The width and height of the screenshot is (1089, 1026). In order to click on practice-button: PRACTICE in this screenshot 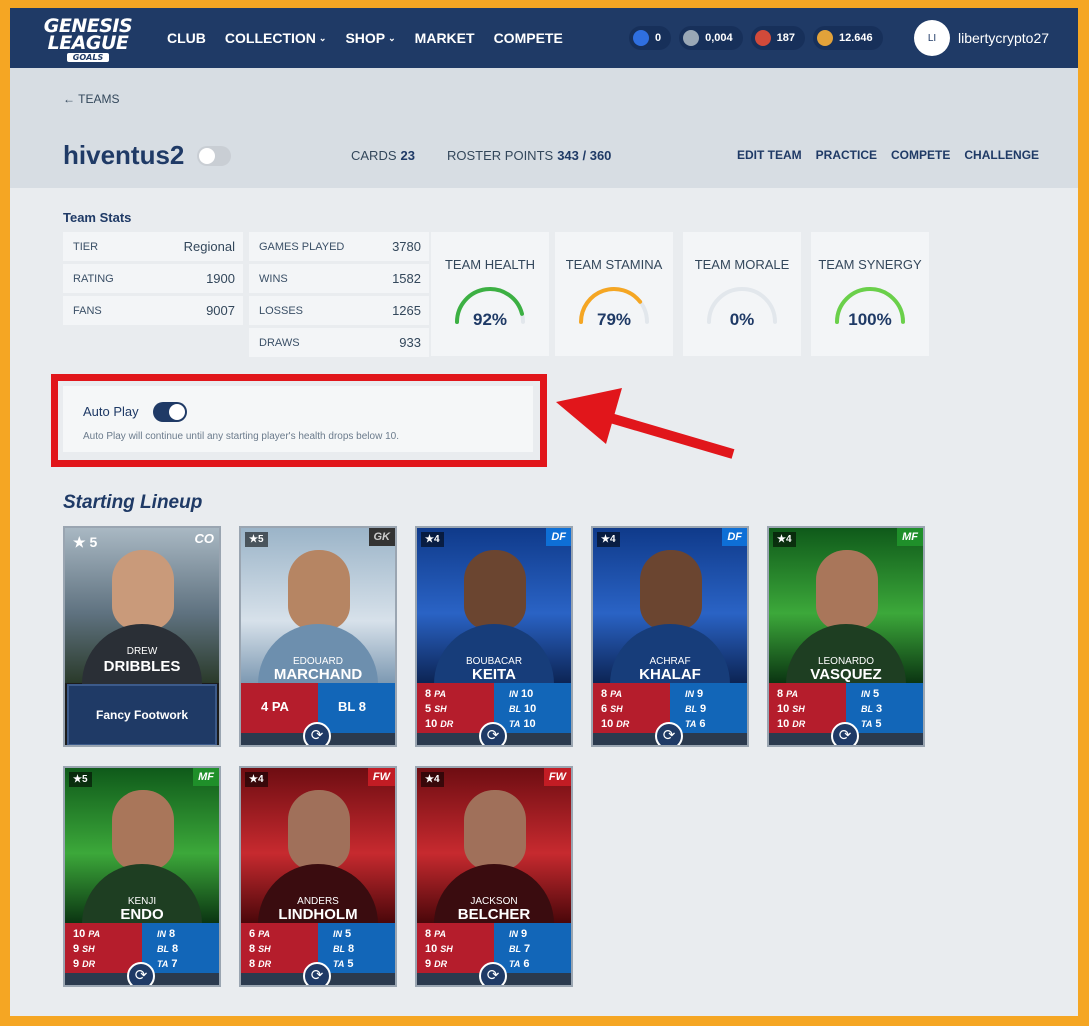, I will do `click(846, 155)`.